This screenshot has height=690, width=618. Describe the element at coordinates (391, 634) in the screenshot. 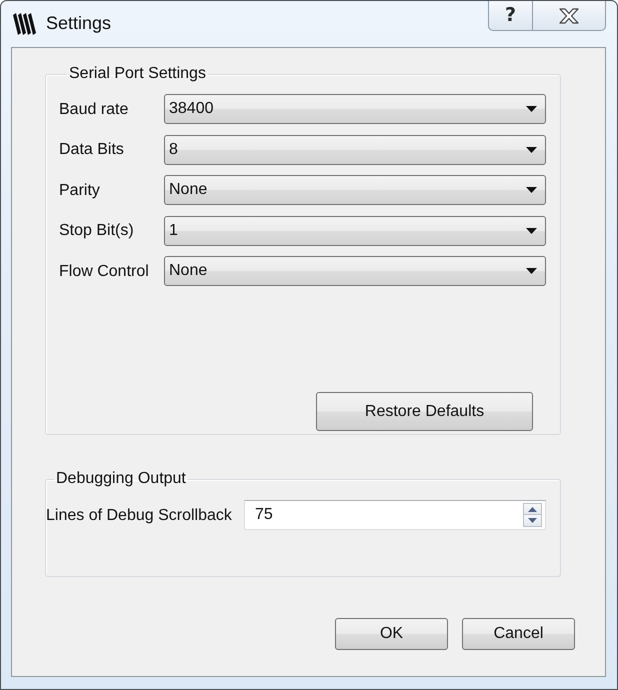

I see `ok-button: OK` at that location.